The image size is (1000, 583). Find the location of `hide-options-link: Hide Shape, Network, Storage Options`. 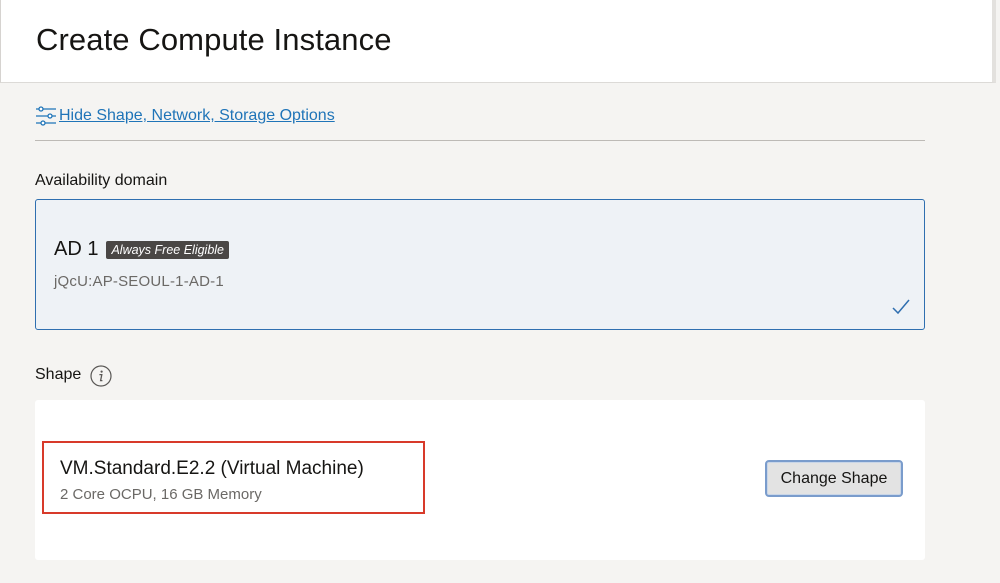

hide-options-link: Hide Shape, Network, Storage Options is located at coordinates (185, 116).